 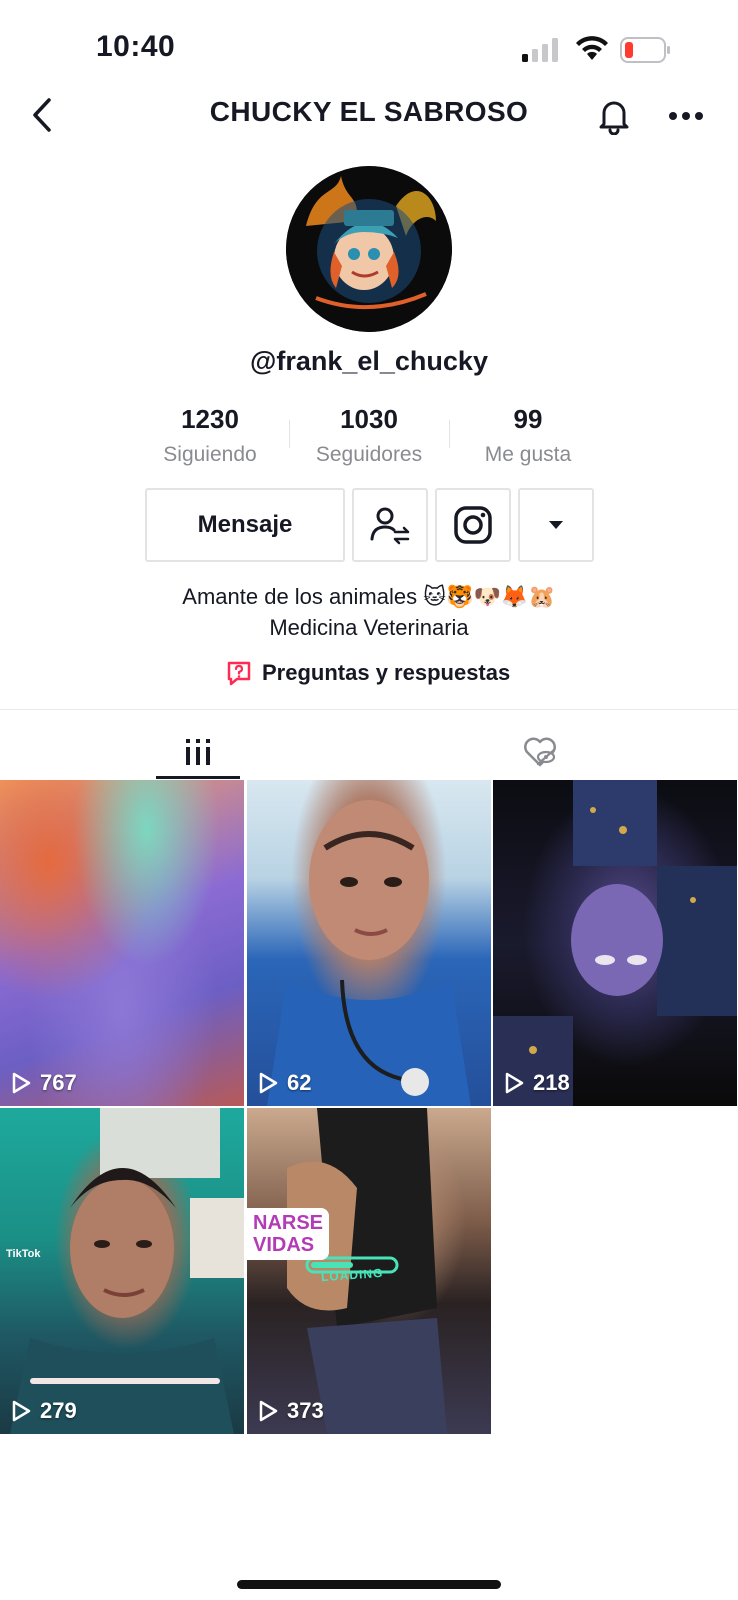 I want to click on bell-icon, so click(x=614, y=118).